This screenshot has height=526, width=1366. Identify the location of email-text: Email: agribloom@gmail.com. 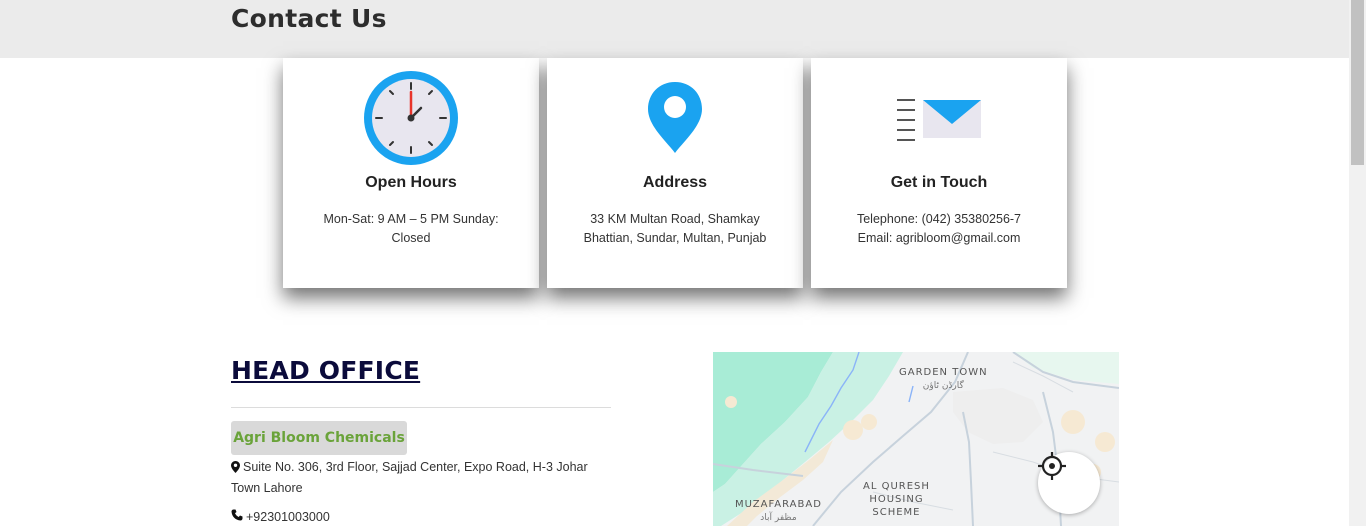
(939, 238).